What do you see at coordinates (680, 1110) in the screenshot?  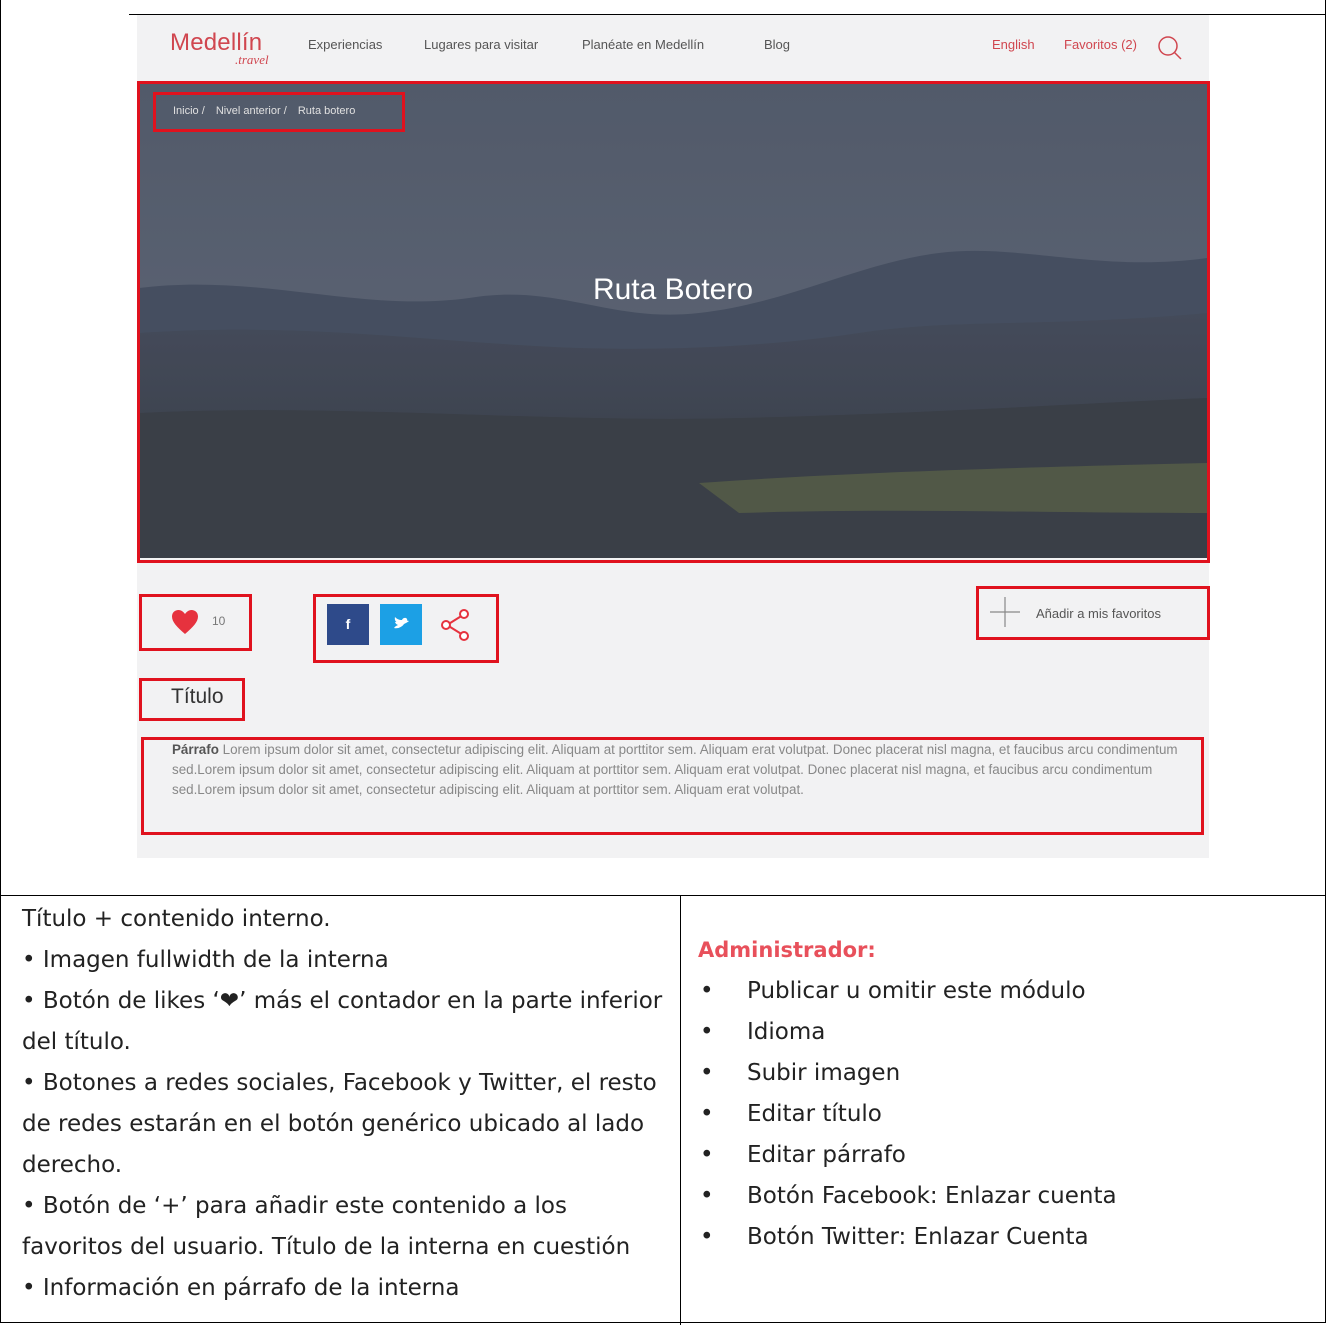 I see `table-column-divider` at bounding box center [680, 1110].